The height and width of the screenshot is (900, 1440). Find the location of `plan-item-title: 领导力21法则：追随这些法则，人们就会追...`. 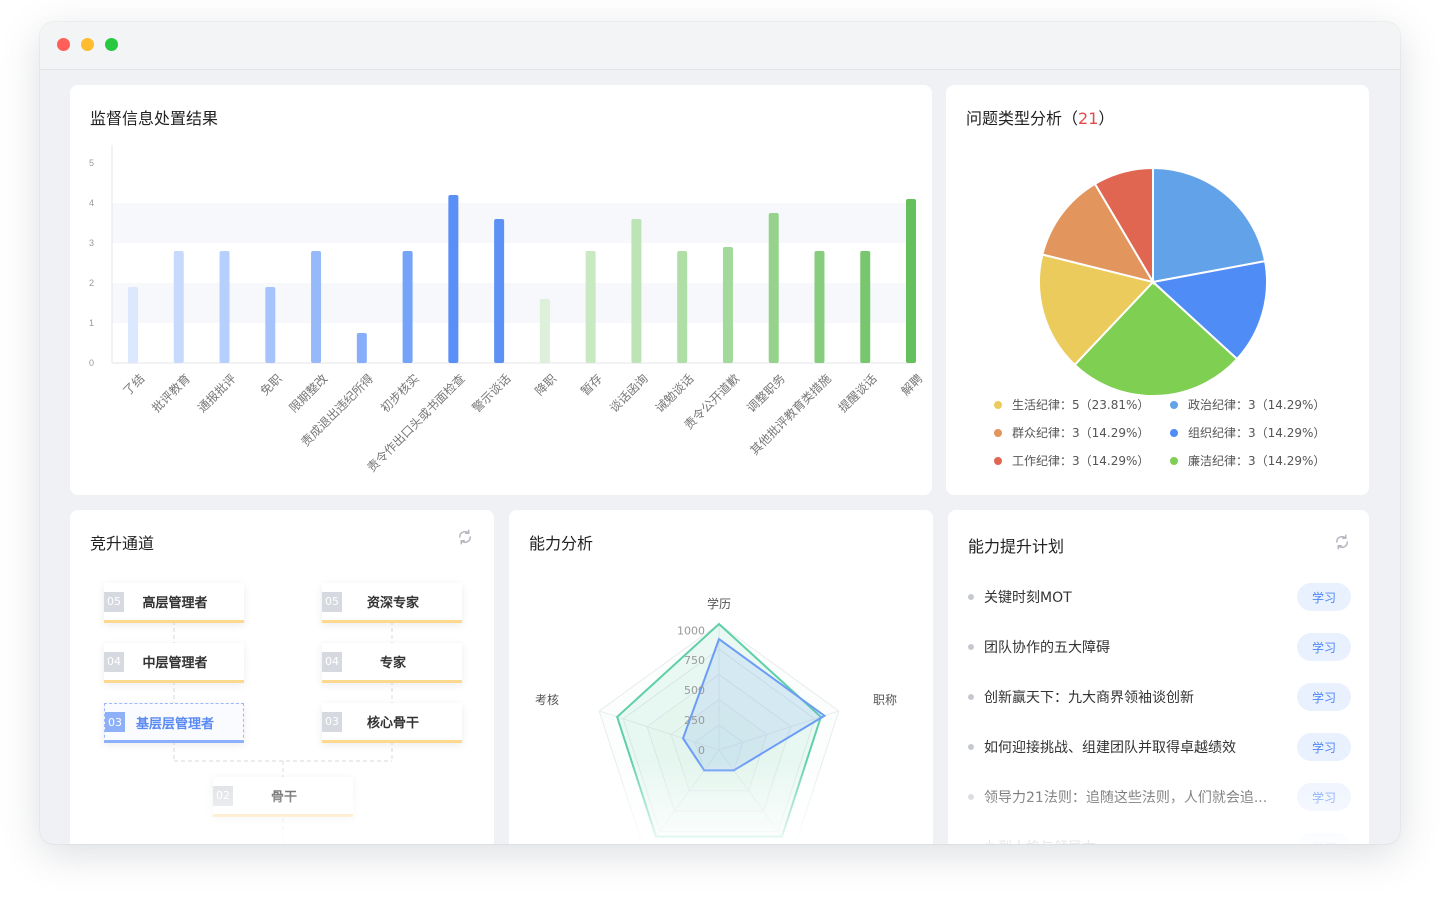

plan-item-title: 领导力21法则：追随这些法则，人们就会追... is located at coordinates (1140, 797).